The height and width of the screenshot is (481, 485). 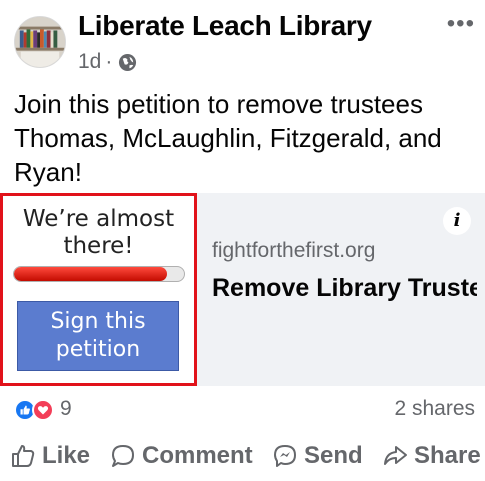 What do you see at coordinates (447, 455) in the screenshot?
I see `share-label: Share` at bounding box center [447, 455].